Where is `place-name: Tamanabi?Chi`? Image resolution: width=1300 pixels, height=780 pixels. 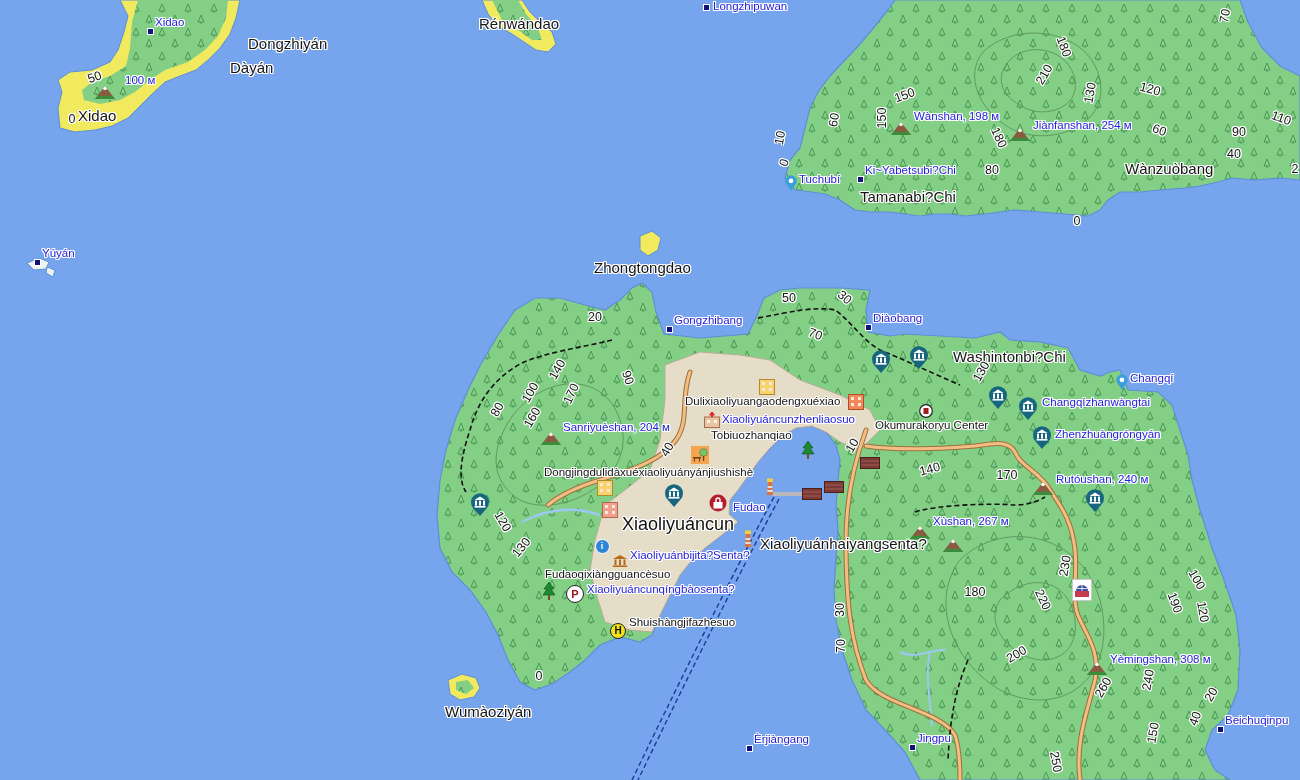 place-name: Tamanabi?Chi is located at coordinates (908, 197).